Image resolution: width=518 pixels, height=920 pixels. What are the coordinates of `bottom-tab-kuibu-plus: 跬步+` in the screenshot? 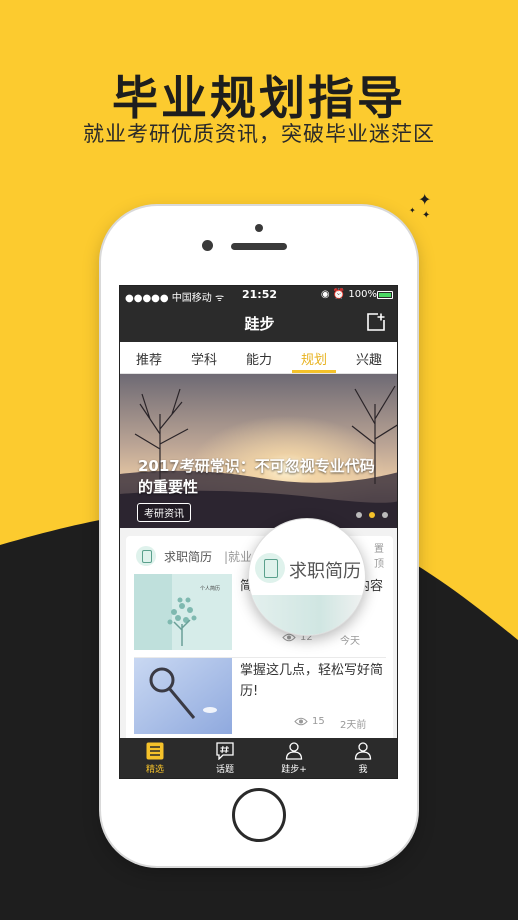 It's located at (294, 758).